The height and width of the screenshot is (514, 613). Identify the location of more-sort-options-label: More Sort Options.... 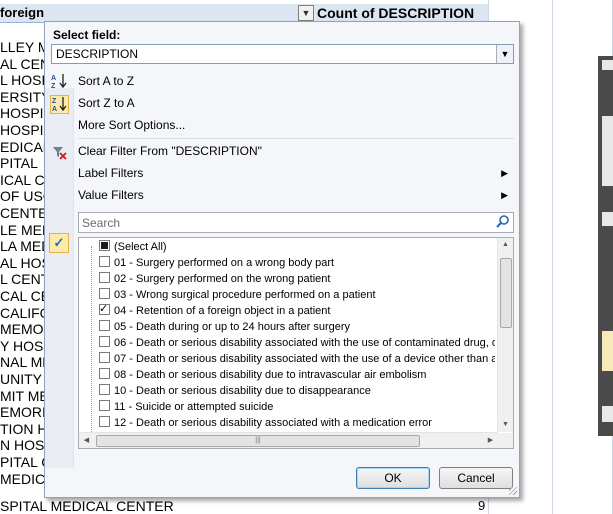
(132, 125).